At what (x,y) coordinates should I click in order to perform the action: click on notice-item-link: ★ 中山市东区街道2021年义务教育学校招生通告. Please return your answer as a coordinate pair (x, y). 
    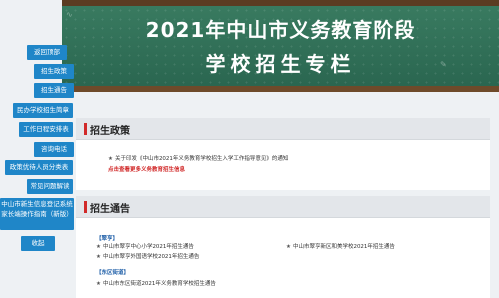
    Looking at the image, I should click on (156, 283).